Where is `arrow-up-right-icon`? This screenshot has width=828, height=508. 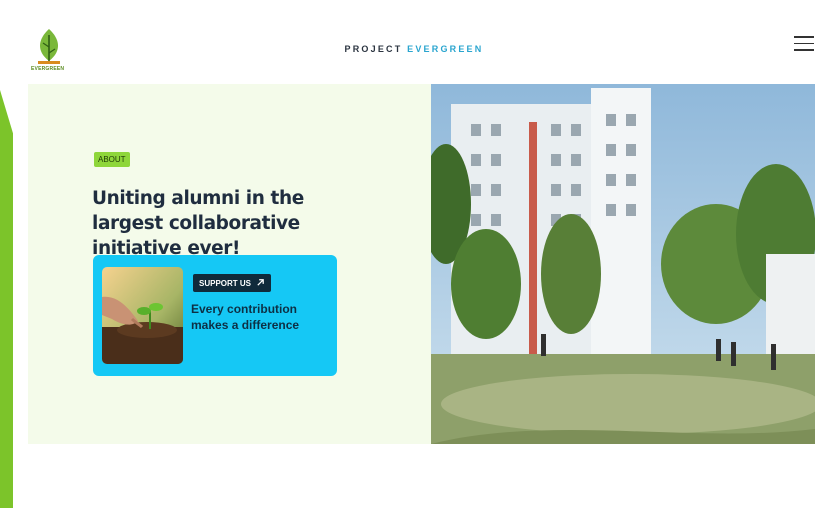
arrow-up-right-icon is located at coordinates (261, 282).